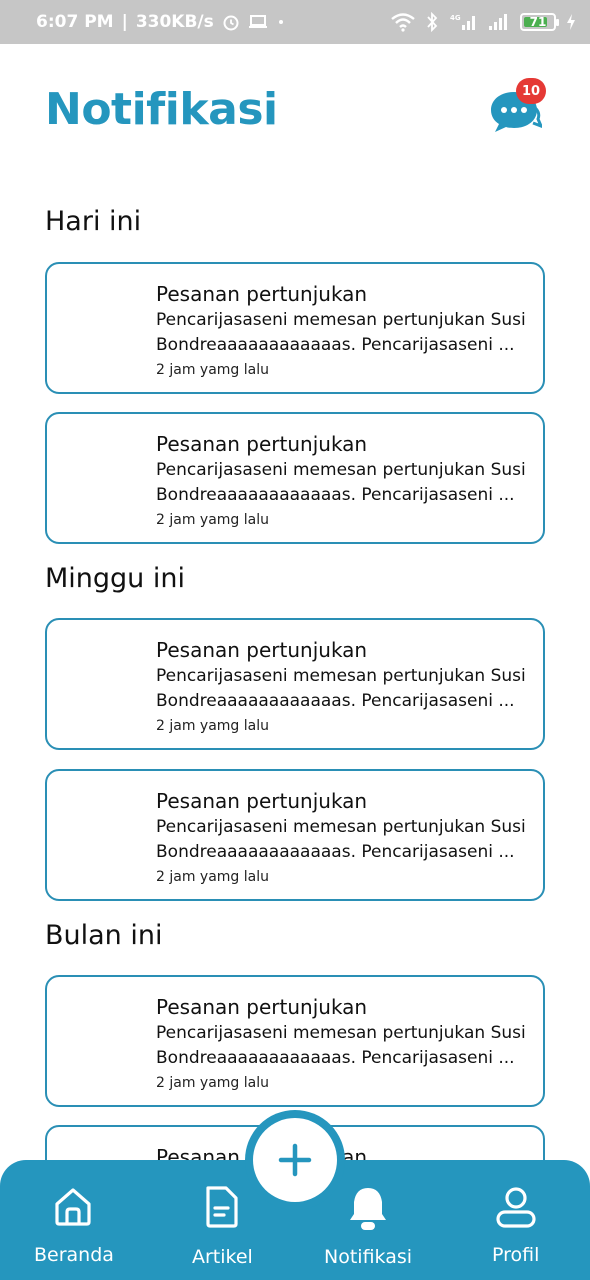 The height and width of the screenshot is (1280, 590). I want to click on plus-icon, so click(295, 1160).